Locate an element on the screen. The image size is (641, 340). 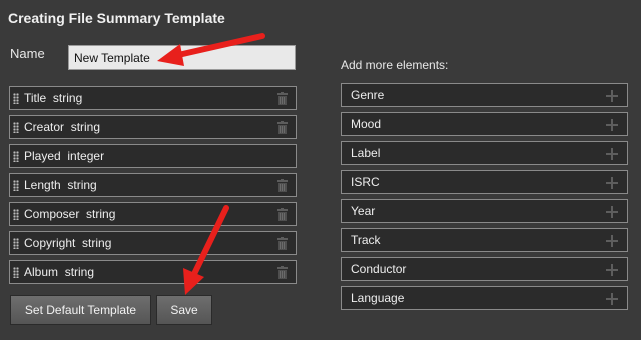
set-default-template-button: Set Default Template is located at coordinates (80, 310).